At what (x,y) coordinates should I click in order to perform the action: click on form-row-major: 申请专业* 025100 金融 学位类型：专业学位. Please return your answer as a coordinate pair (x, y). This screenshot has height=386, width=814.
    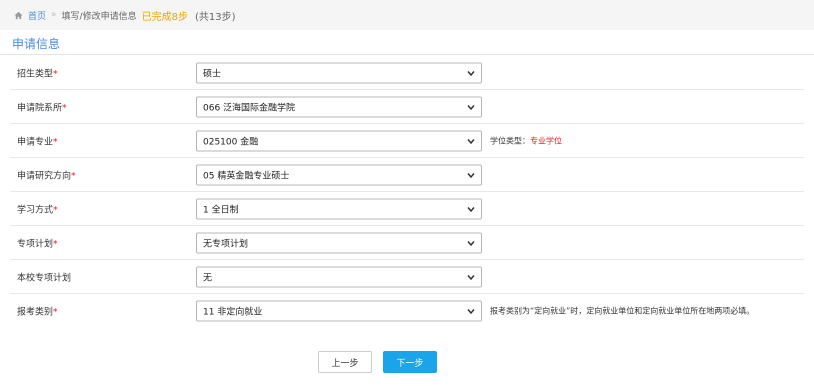
    Looking at the image, I should click on (407, 141).